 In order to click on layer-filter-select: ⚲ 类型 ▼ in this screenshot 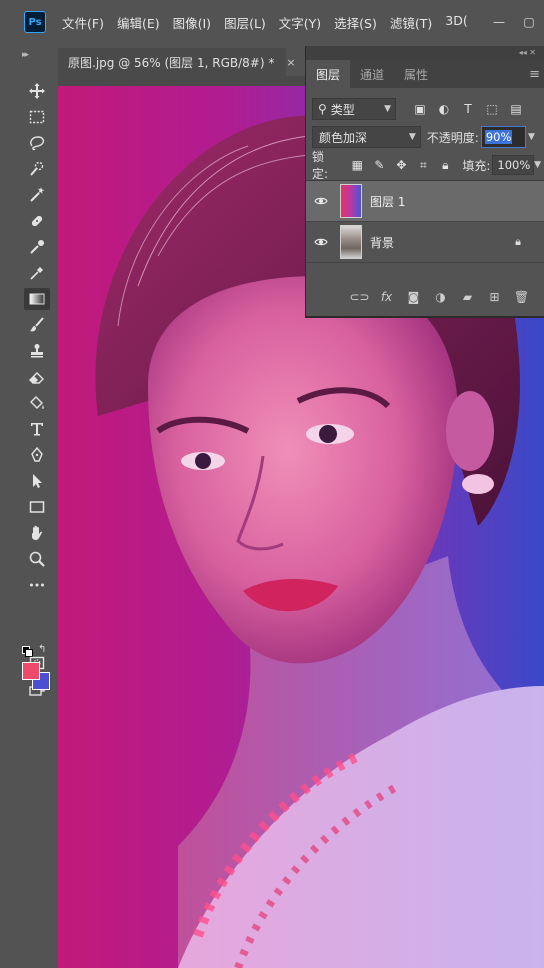, I will do `click(354, 109)`.